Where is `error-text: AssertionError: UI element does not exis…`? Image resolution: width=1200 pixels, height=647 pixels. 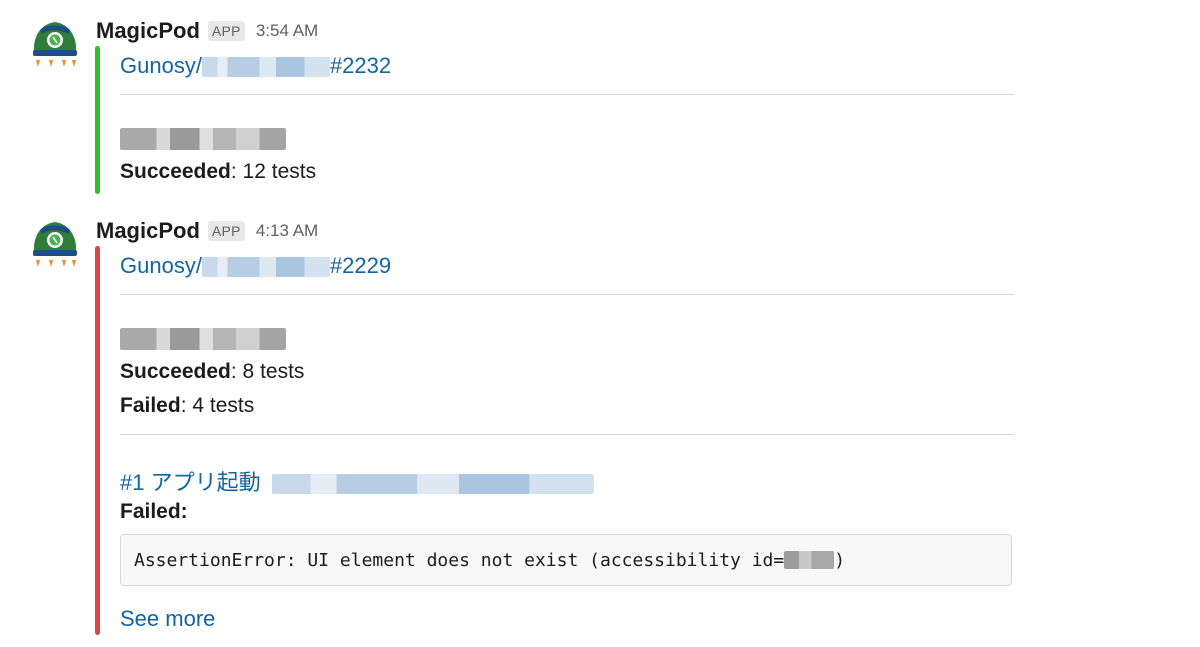
error-text: AssertionError: UI element does not exis… is located at coordinates (459, 560).